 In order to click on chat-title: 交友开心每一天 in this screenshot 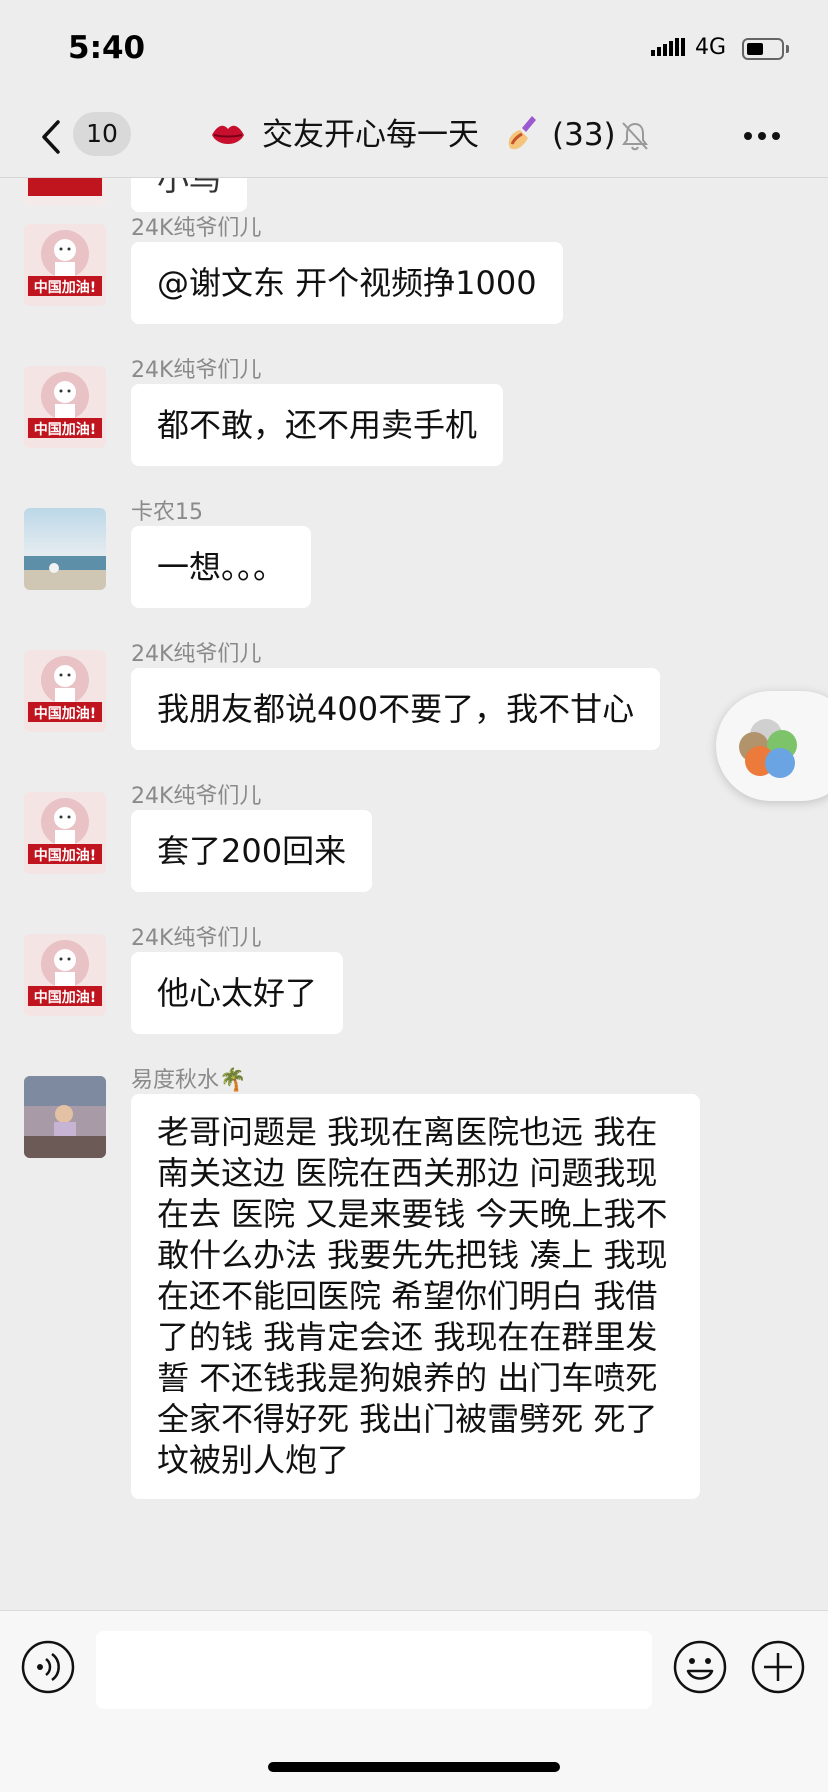, I will do `click(370, 135)`.